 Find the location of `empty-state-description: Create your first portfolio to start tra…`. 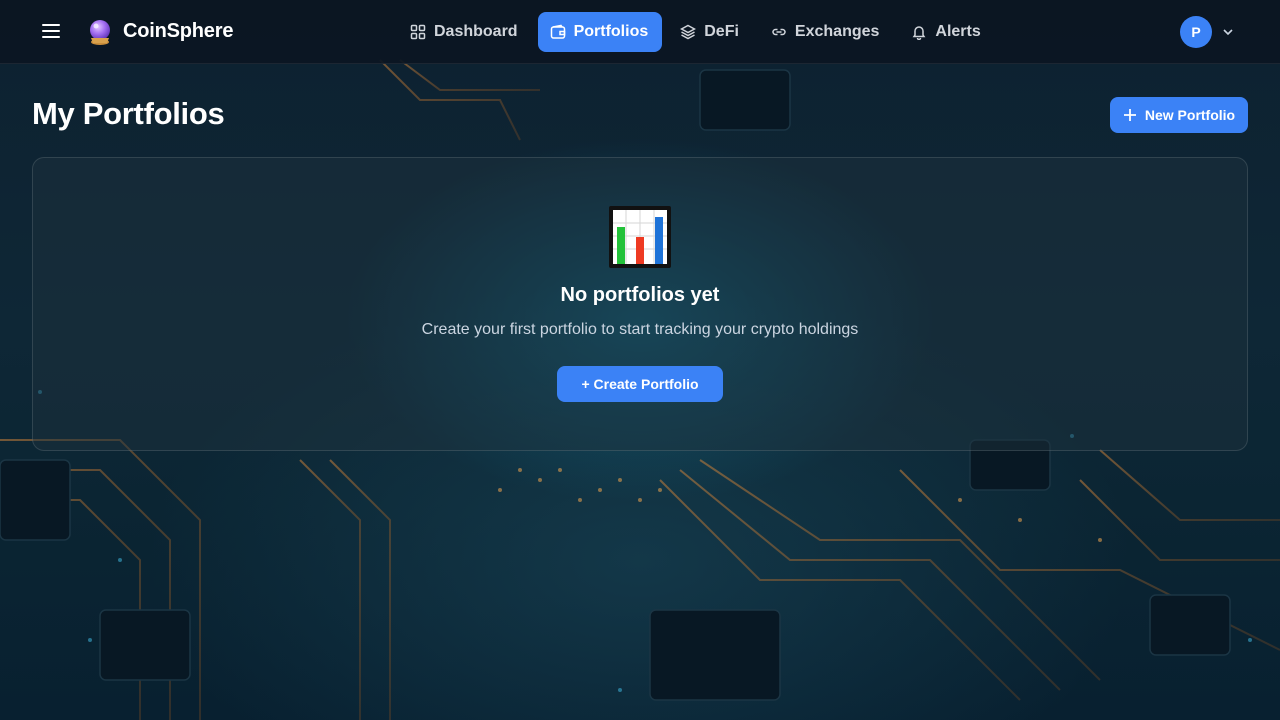

empty-state-description: Create your first portfolio to start tra… is located at coordinates (640, 329).